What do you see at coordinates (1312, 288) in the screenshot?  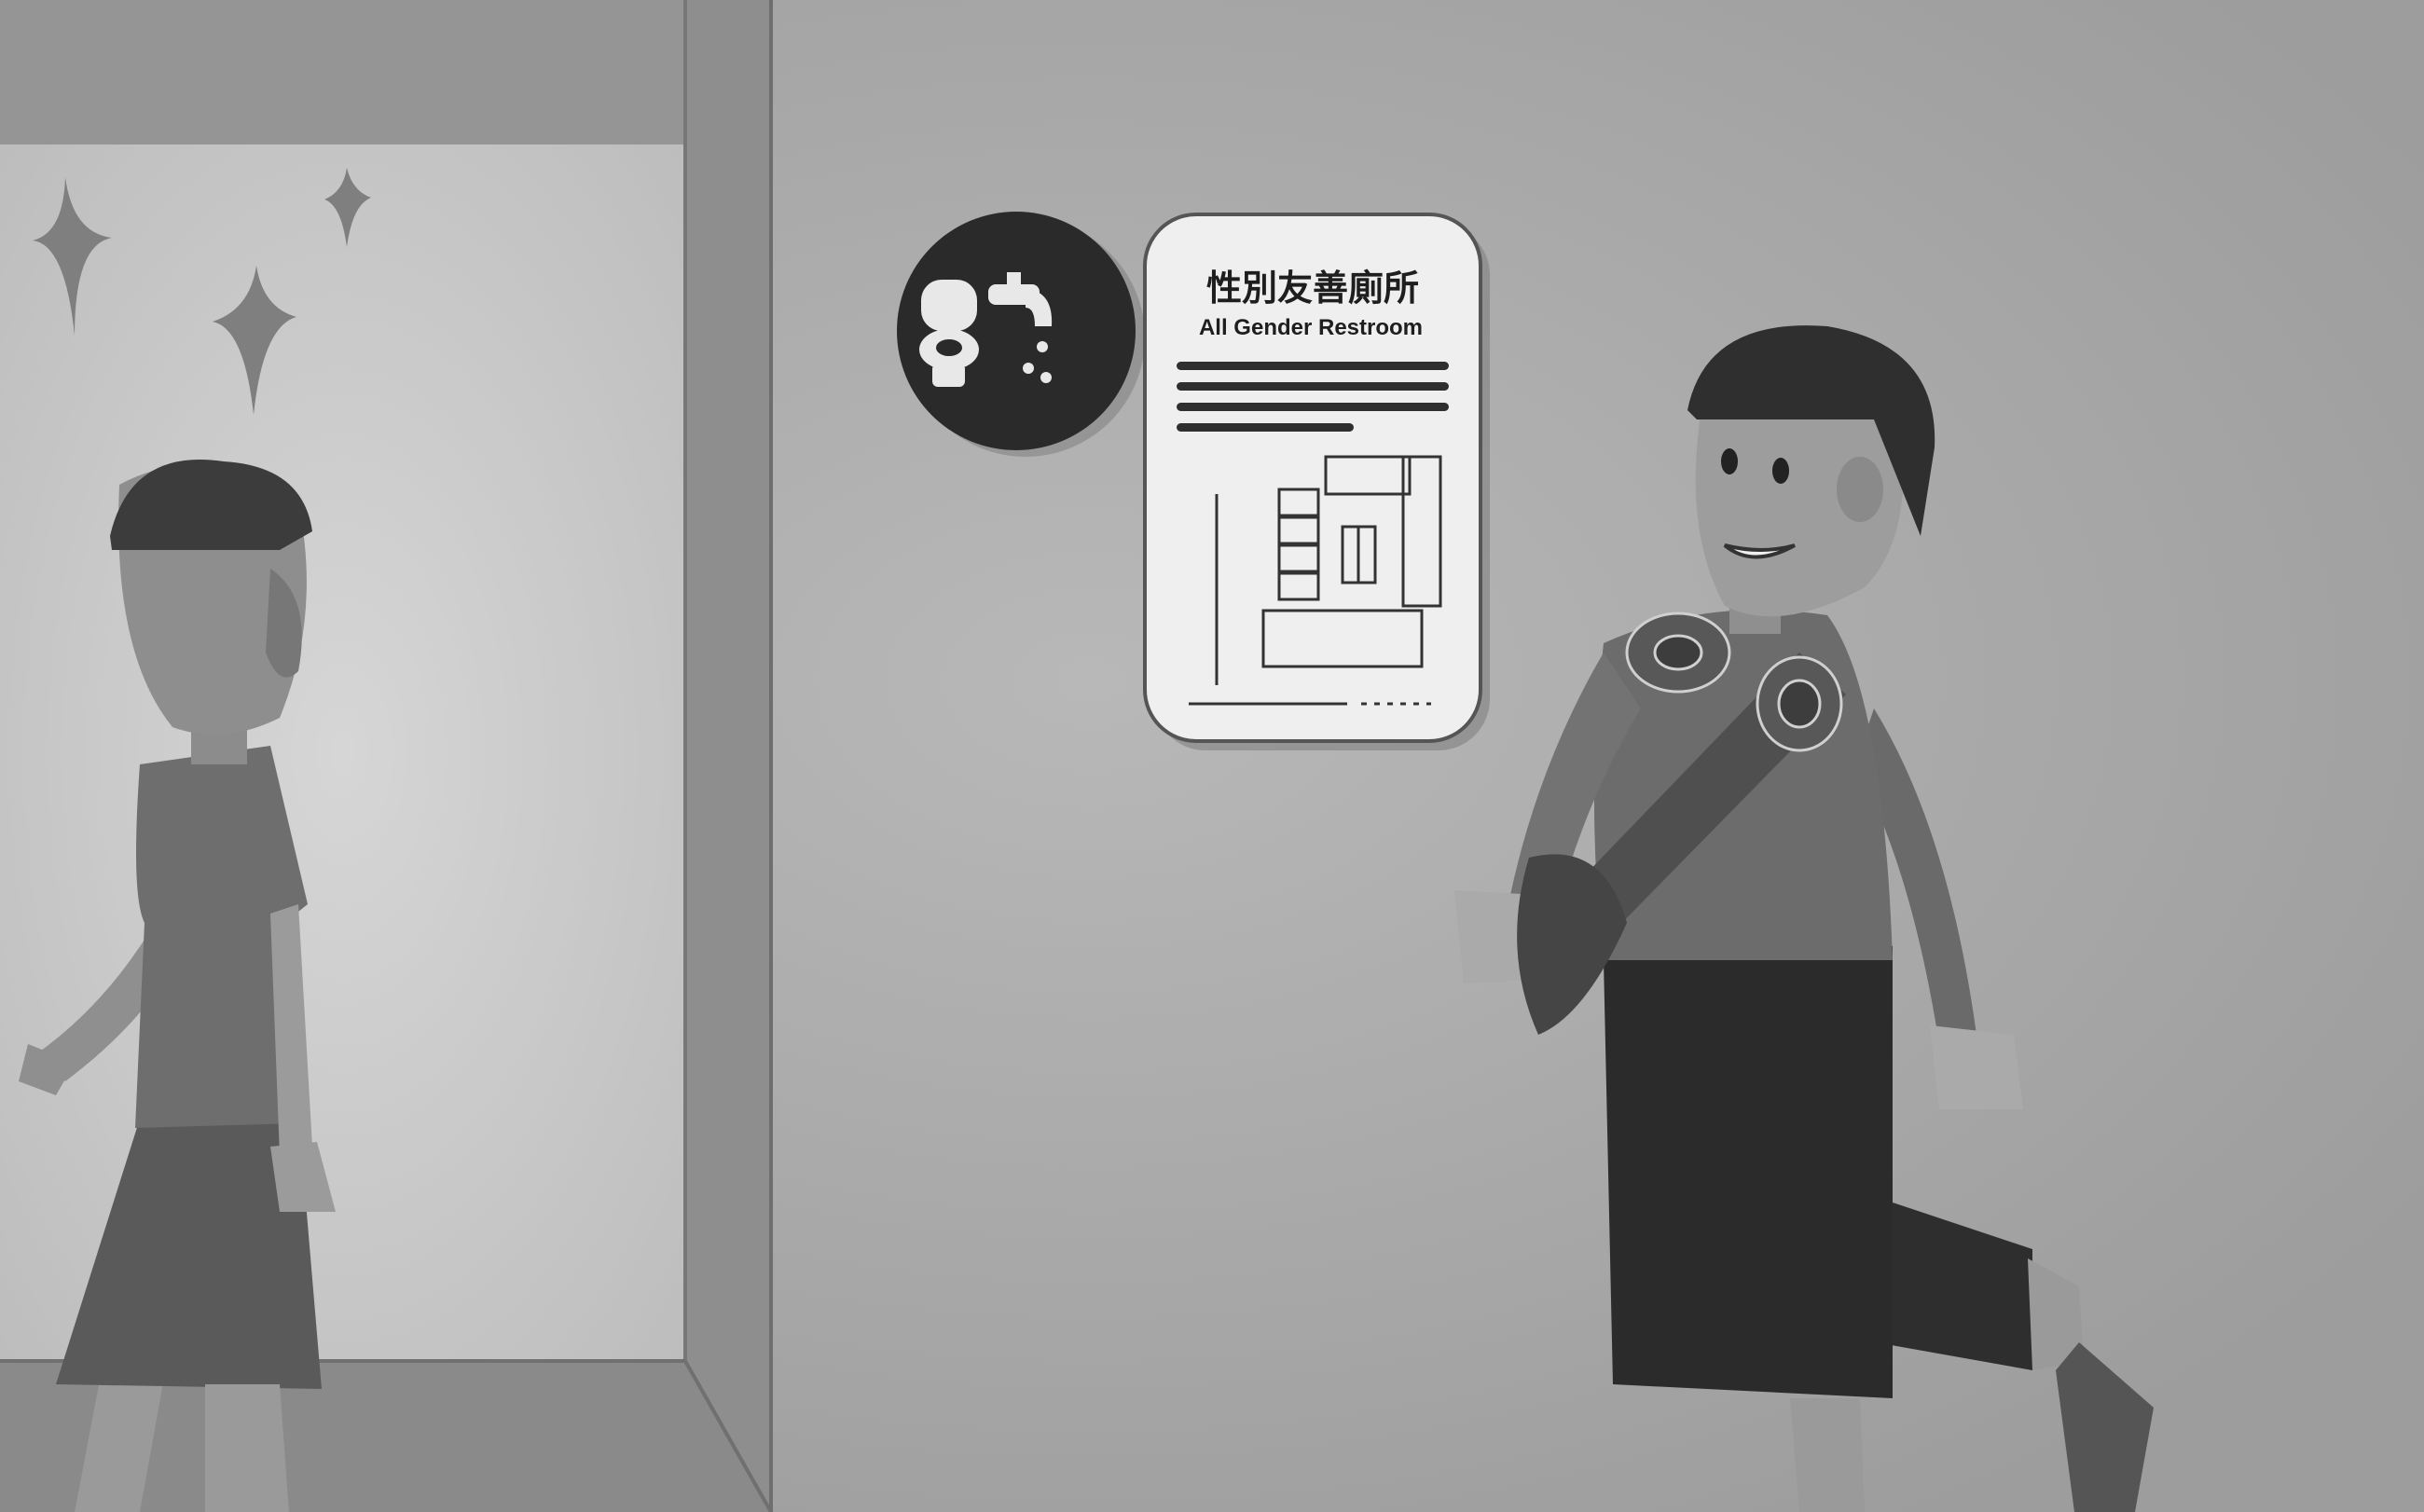 I see `sign-title-zh: 性別友善廁所` at bounding box center [1312, 288].